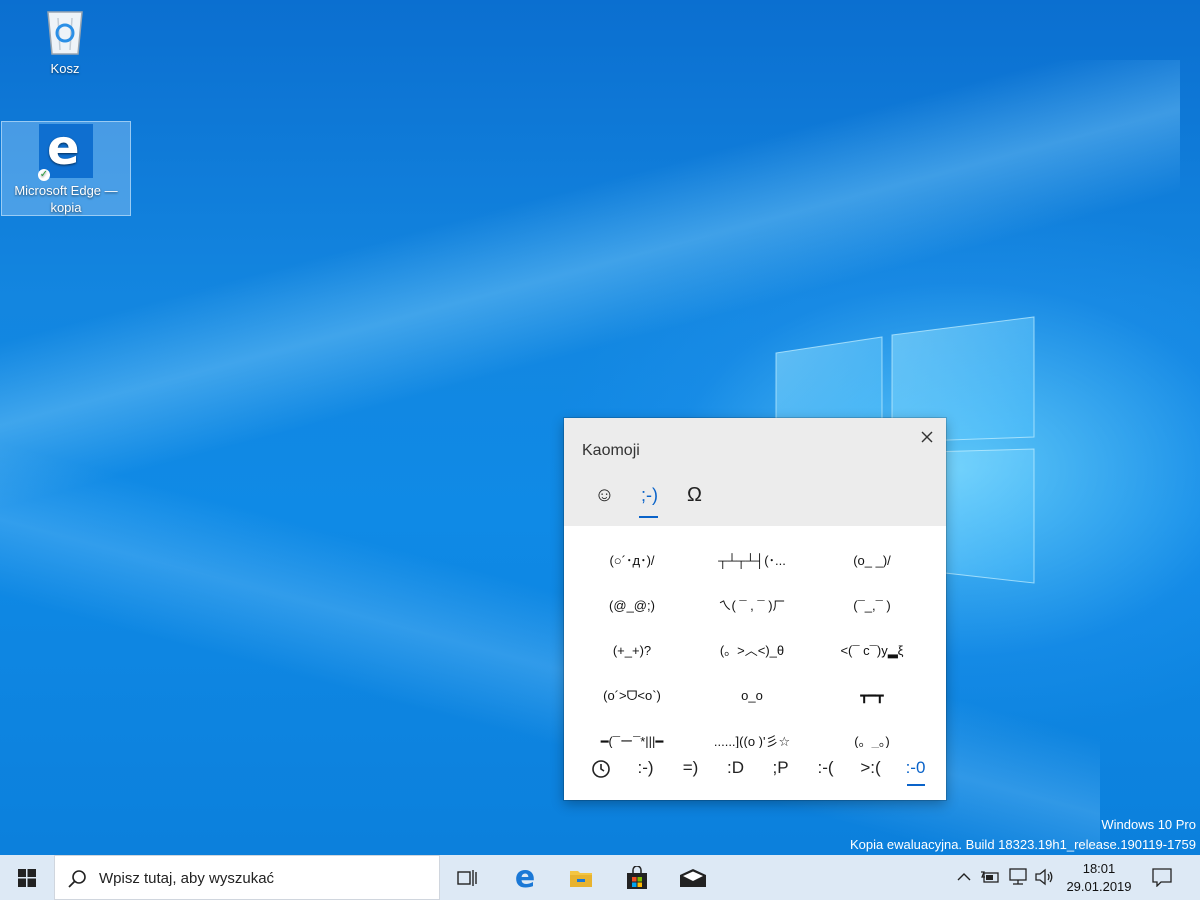 The width and height of the screenshot is (1200, 900). Describe the element at coordinates (870, 770) in the screenshot. I see `tab-angry: >:(` at that location.